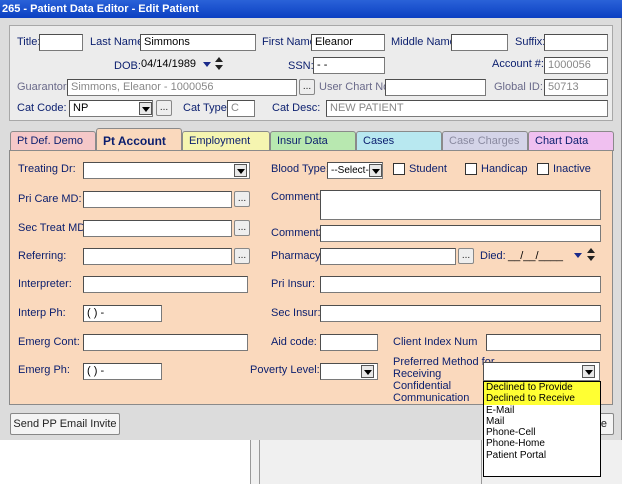 The height and width of the screenshot is (484, 622). Describe the element at coordinates (591, 255) in the screenshot. I see `died-spinner-icon` at that location.